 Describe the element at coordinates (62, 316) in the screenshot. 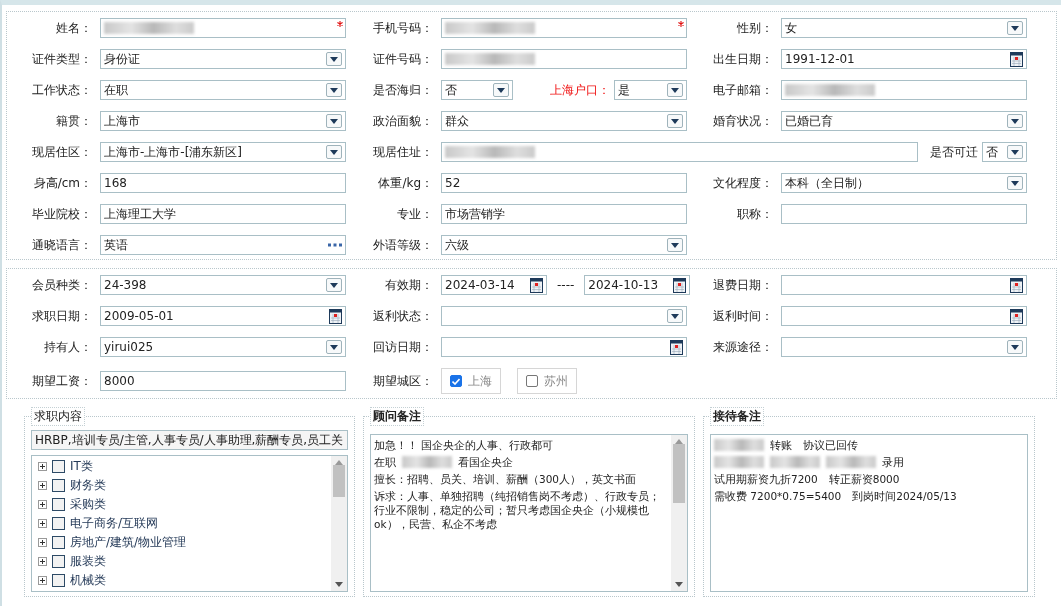

I see `field-label: 求职日期：` at that location.